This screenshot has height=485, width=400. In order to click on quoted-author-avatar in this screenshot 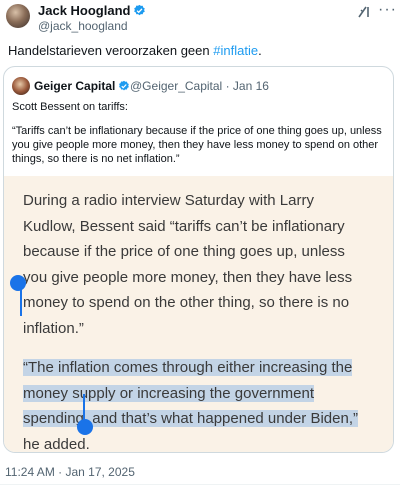, I will do `click(21, 86)`.